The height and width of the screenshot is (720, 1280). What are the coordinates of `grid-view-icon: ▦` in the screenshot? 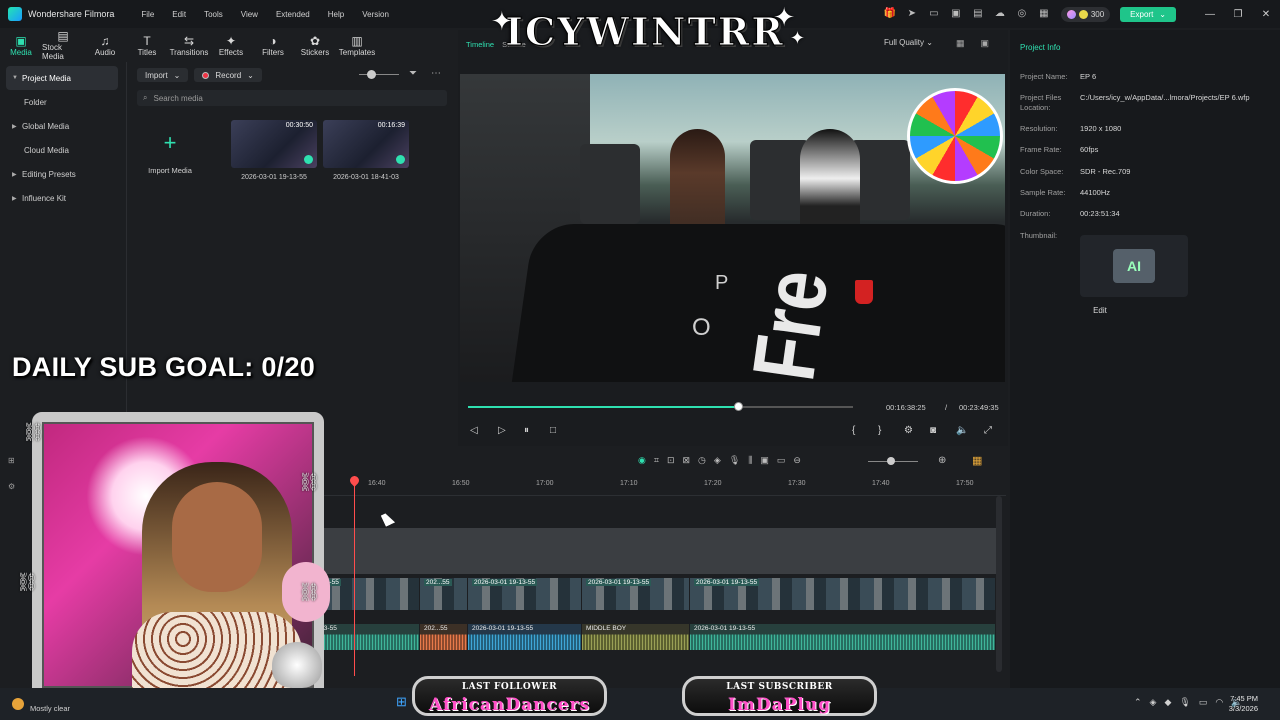 It's located at (960, 43).